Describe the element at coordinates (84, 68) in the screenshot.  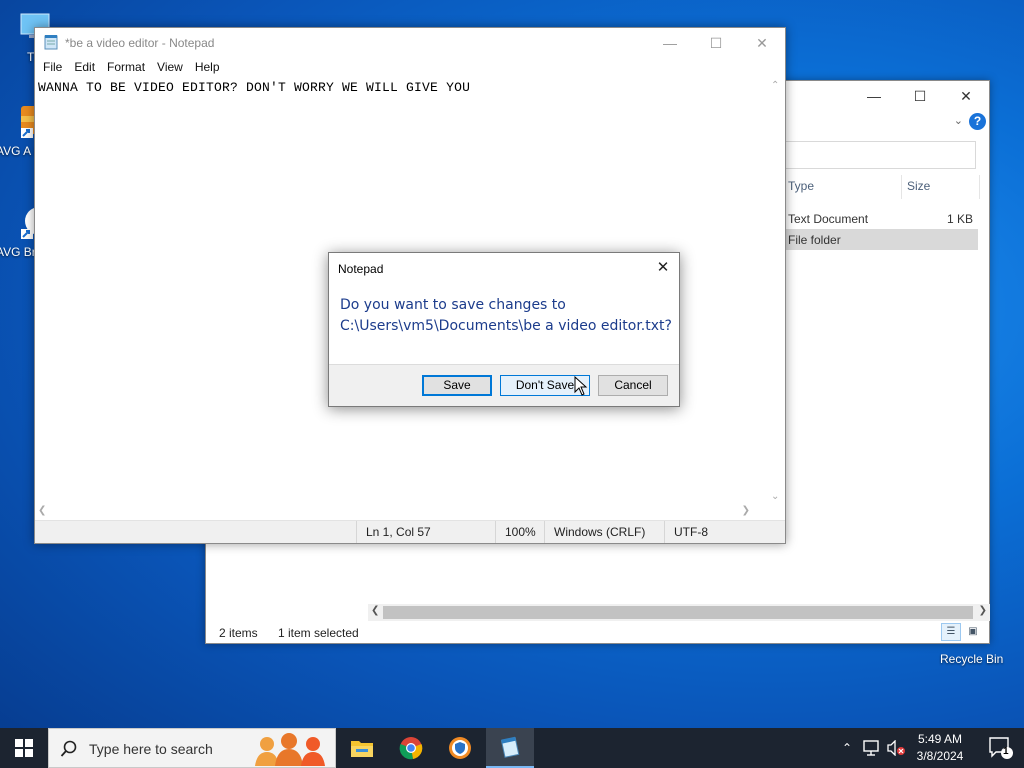
I see `menu-edit: Edit` at that location.